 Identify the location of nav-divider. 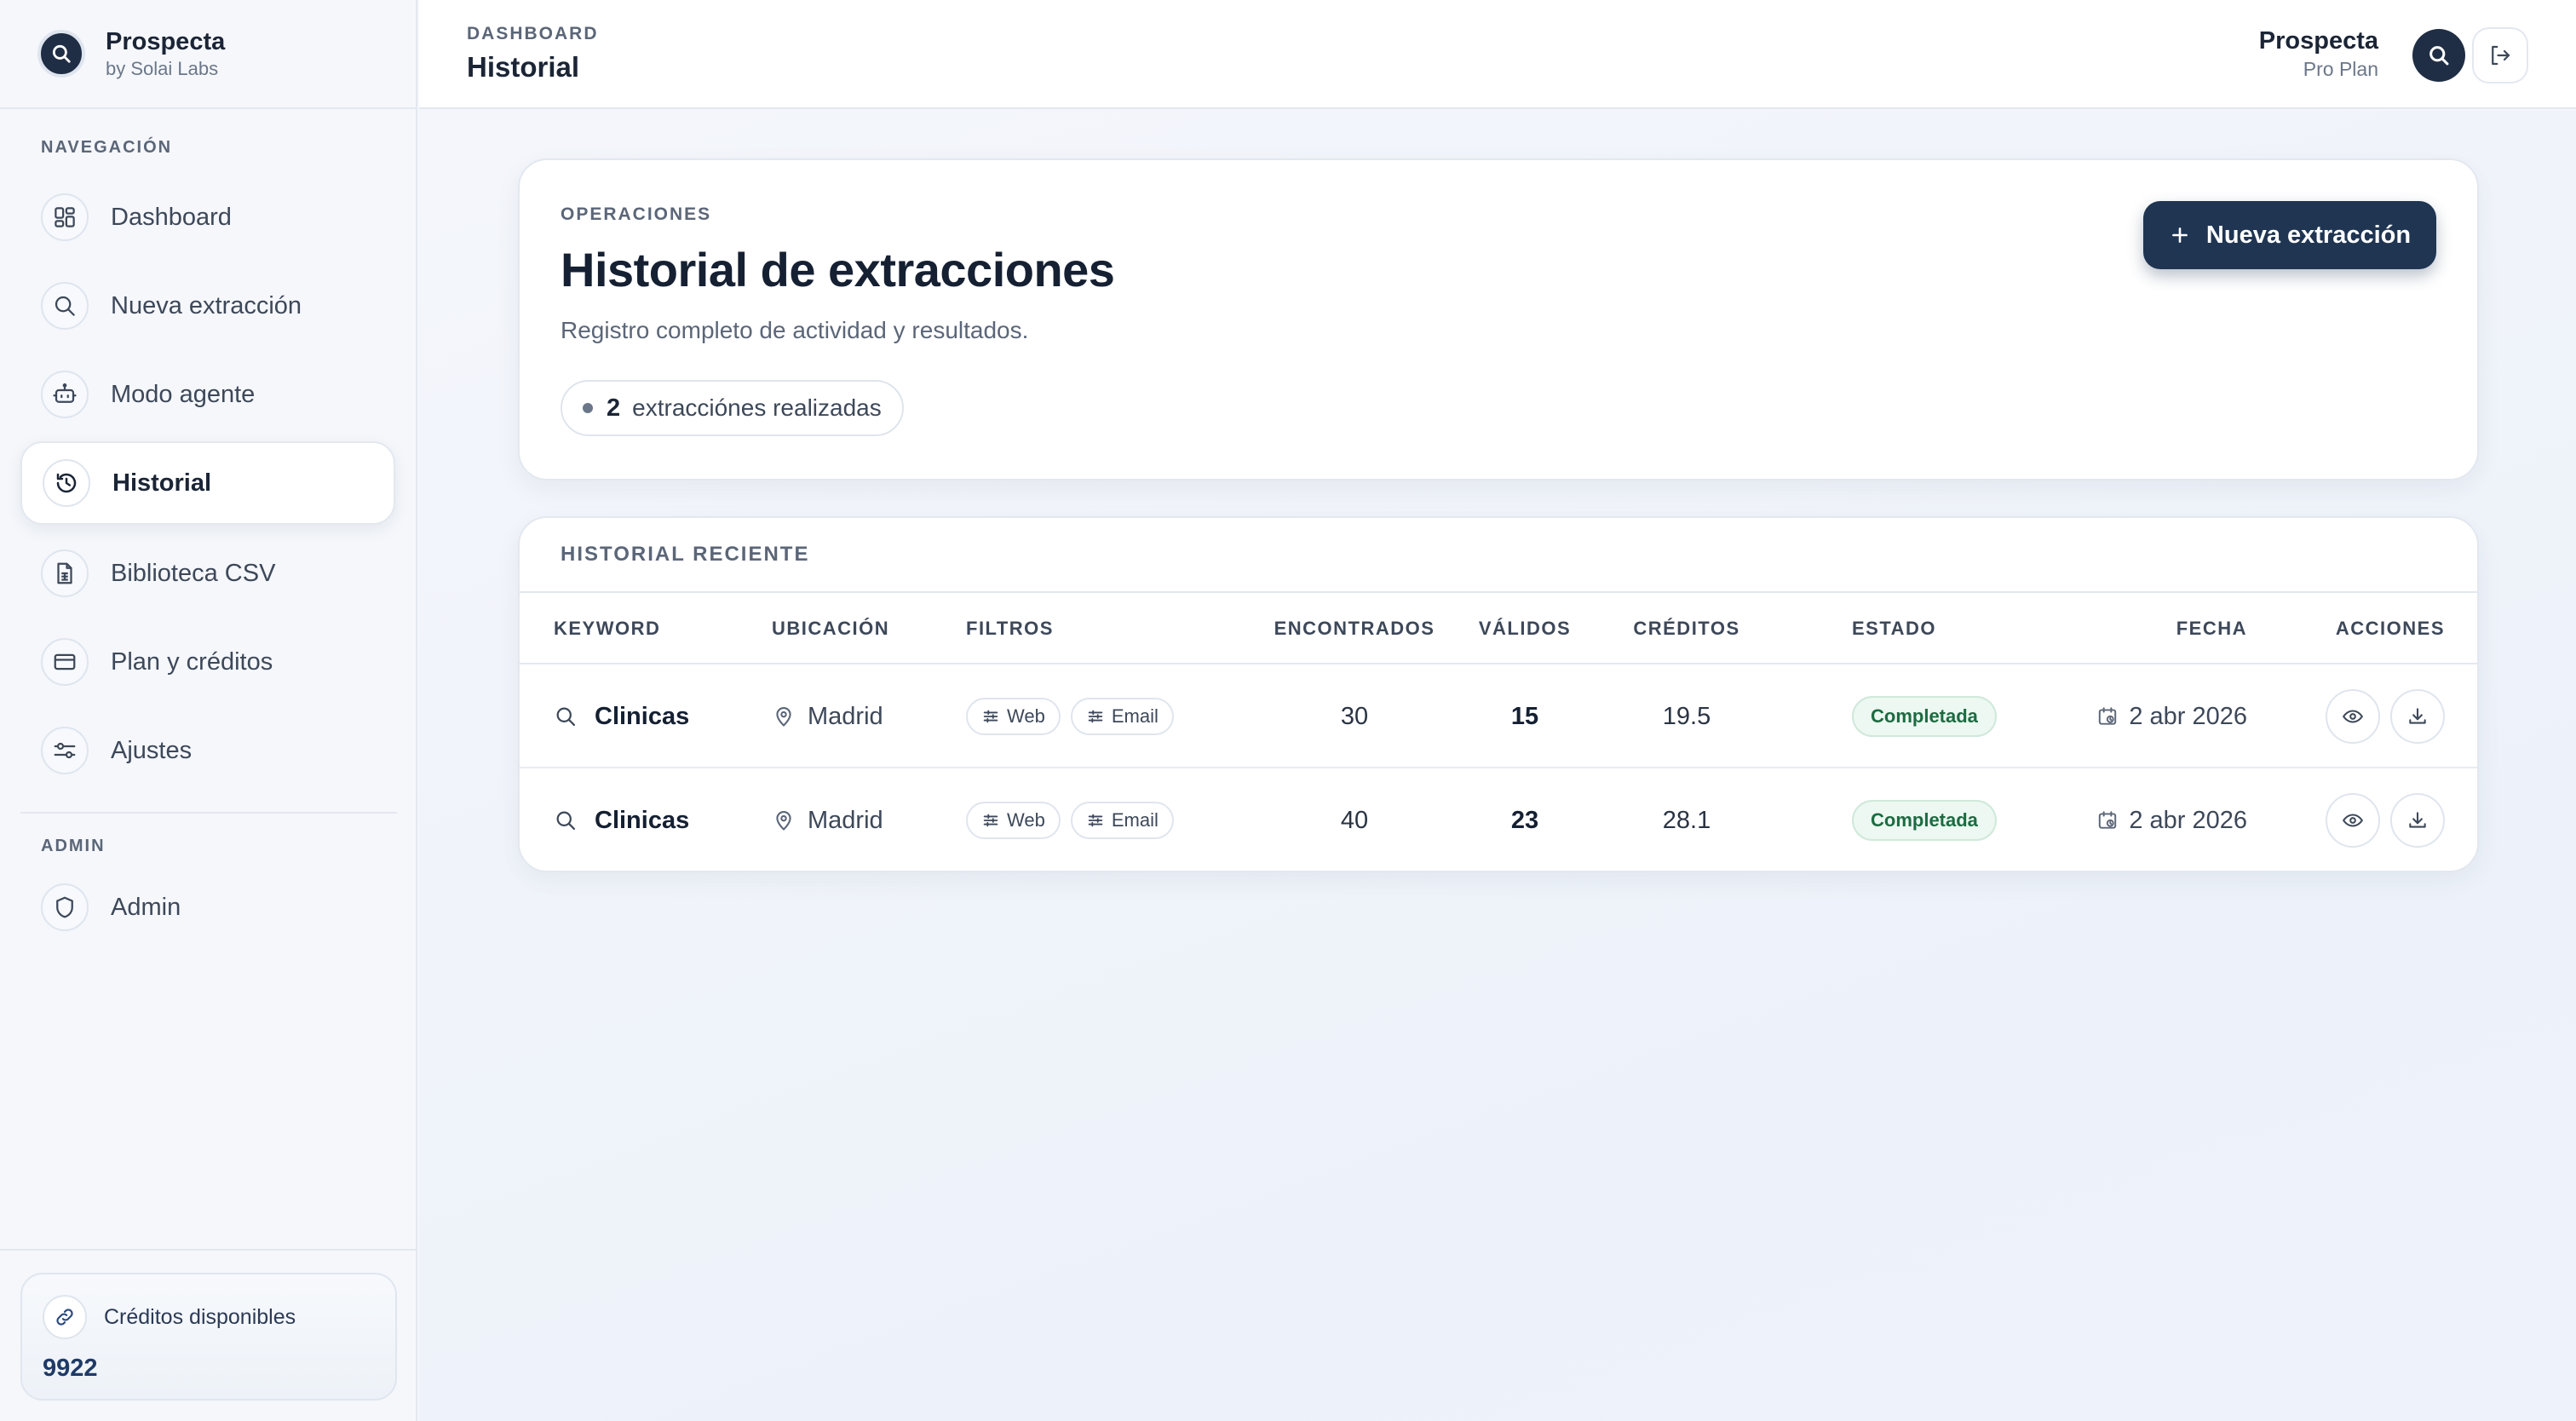
(208, 813).